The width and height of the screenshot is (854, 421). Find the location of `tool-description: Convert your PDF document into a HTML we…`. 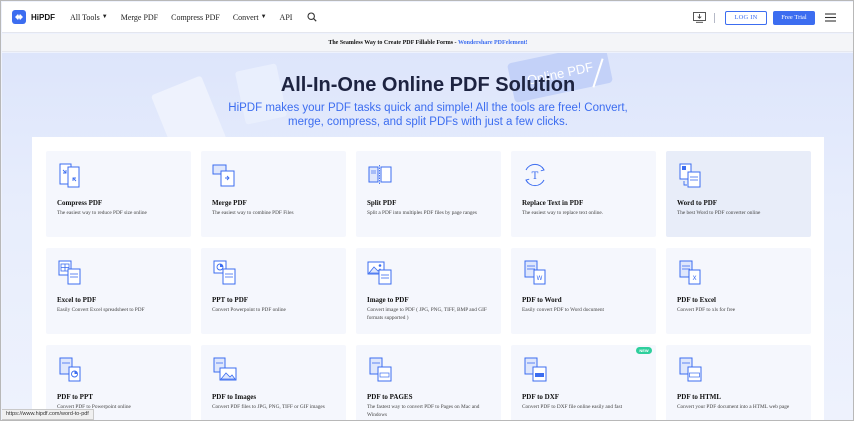

tool-description: Convert your PDF document into a HTML we… is located at coordinates (733, 407).